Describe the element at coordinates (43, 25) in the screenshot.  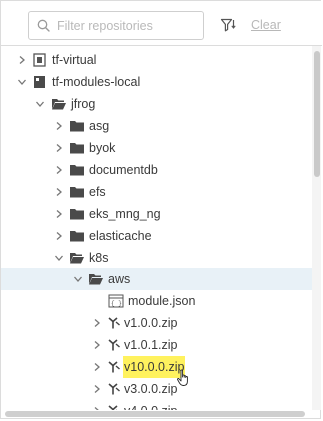
I see `search-icon` at that location.